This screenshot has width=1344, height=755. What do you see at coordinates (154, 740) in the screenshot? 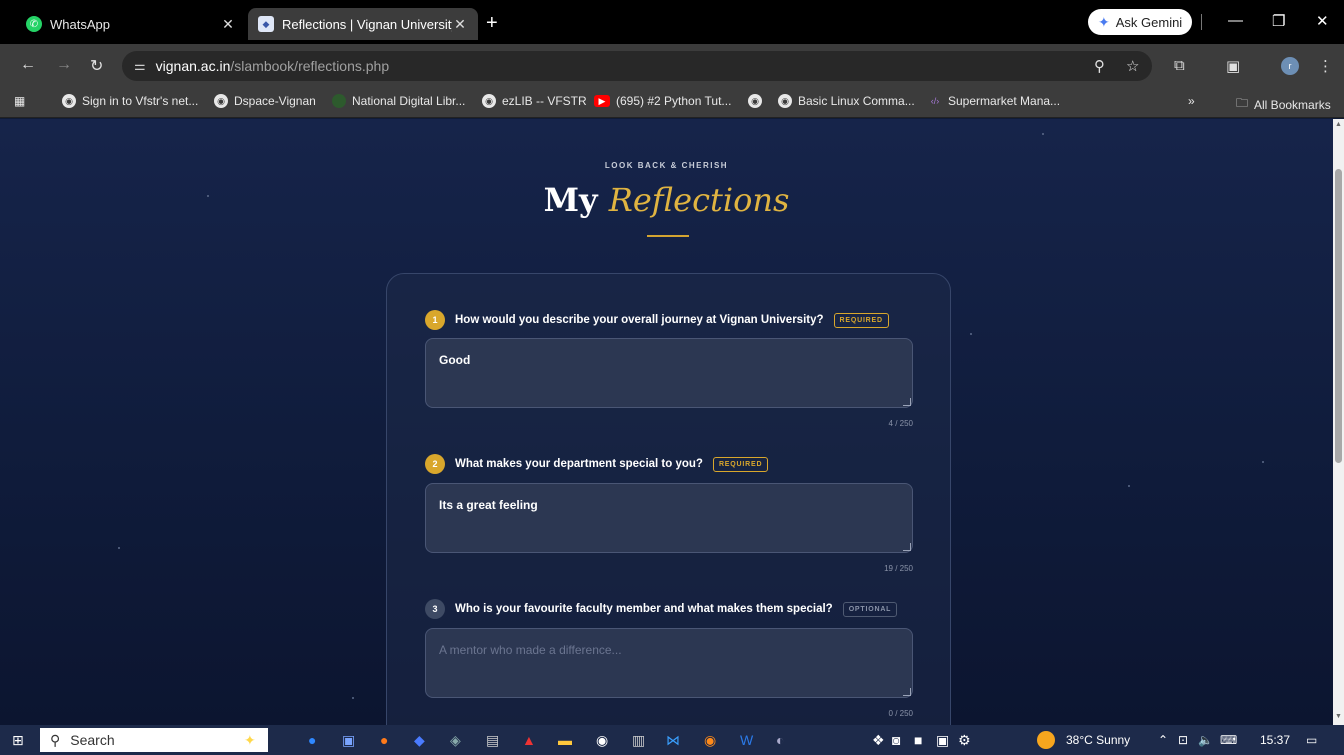
I see `taskbar-search: ⚲ Search` at bounding box center [154, 740].